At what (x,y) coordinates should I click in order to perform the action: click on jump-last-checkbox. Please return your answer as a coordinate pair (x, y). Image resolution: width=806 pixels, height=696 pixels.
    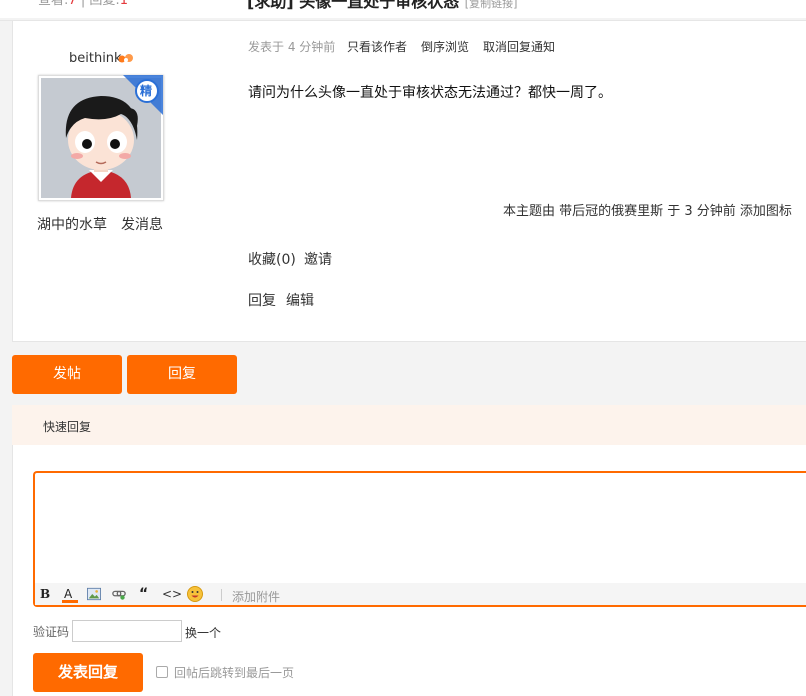
    Looking at the image, I should click on (162, 672).